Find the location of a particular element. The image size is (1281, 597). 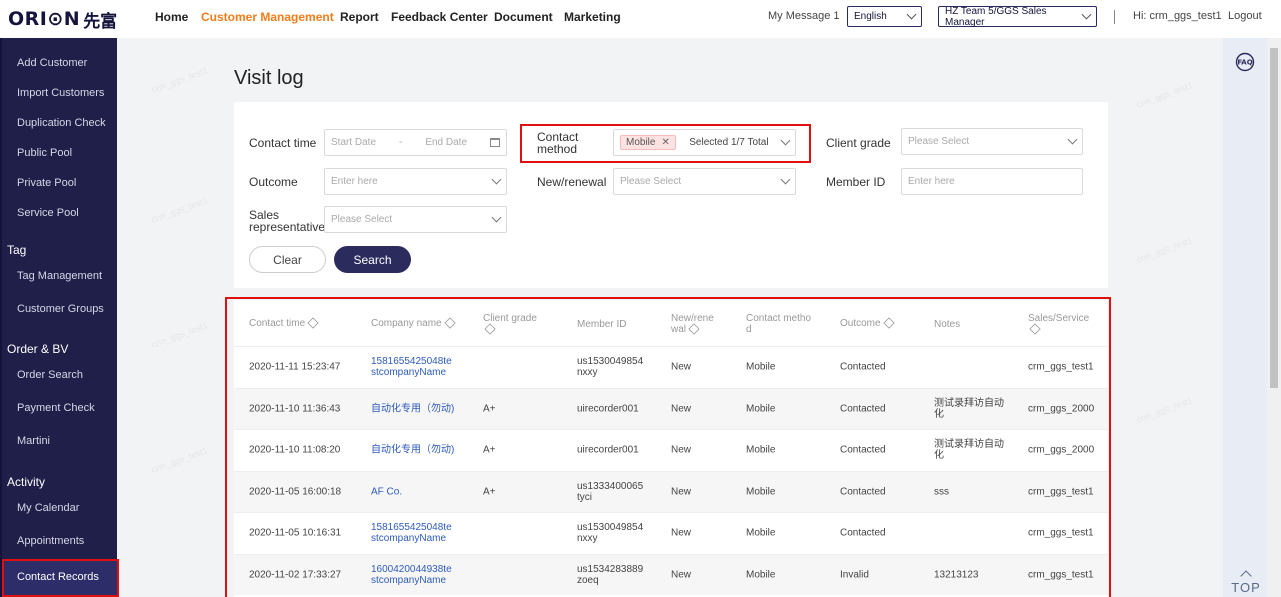

logo-text: ORI⊙N is located at coordinates (44, 19).